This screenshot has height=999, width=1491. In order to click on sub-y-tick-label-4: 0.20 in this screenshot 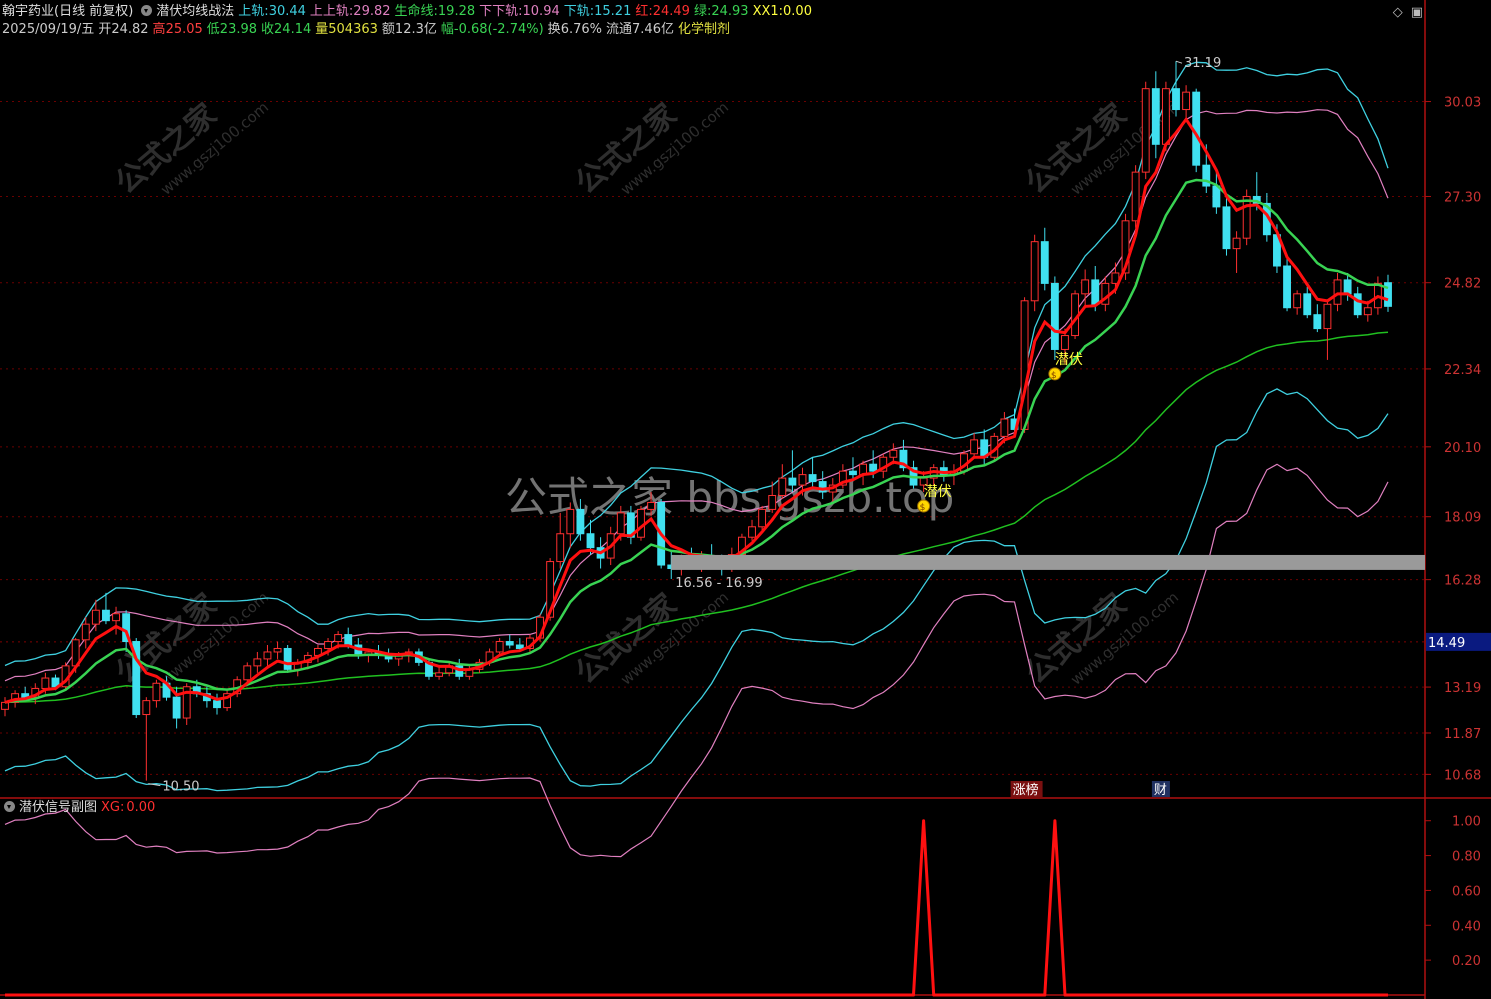, I will do `click(1466, 961)`.